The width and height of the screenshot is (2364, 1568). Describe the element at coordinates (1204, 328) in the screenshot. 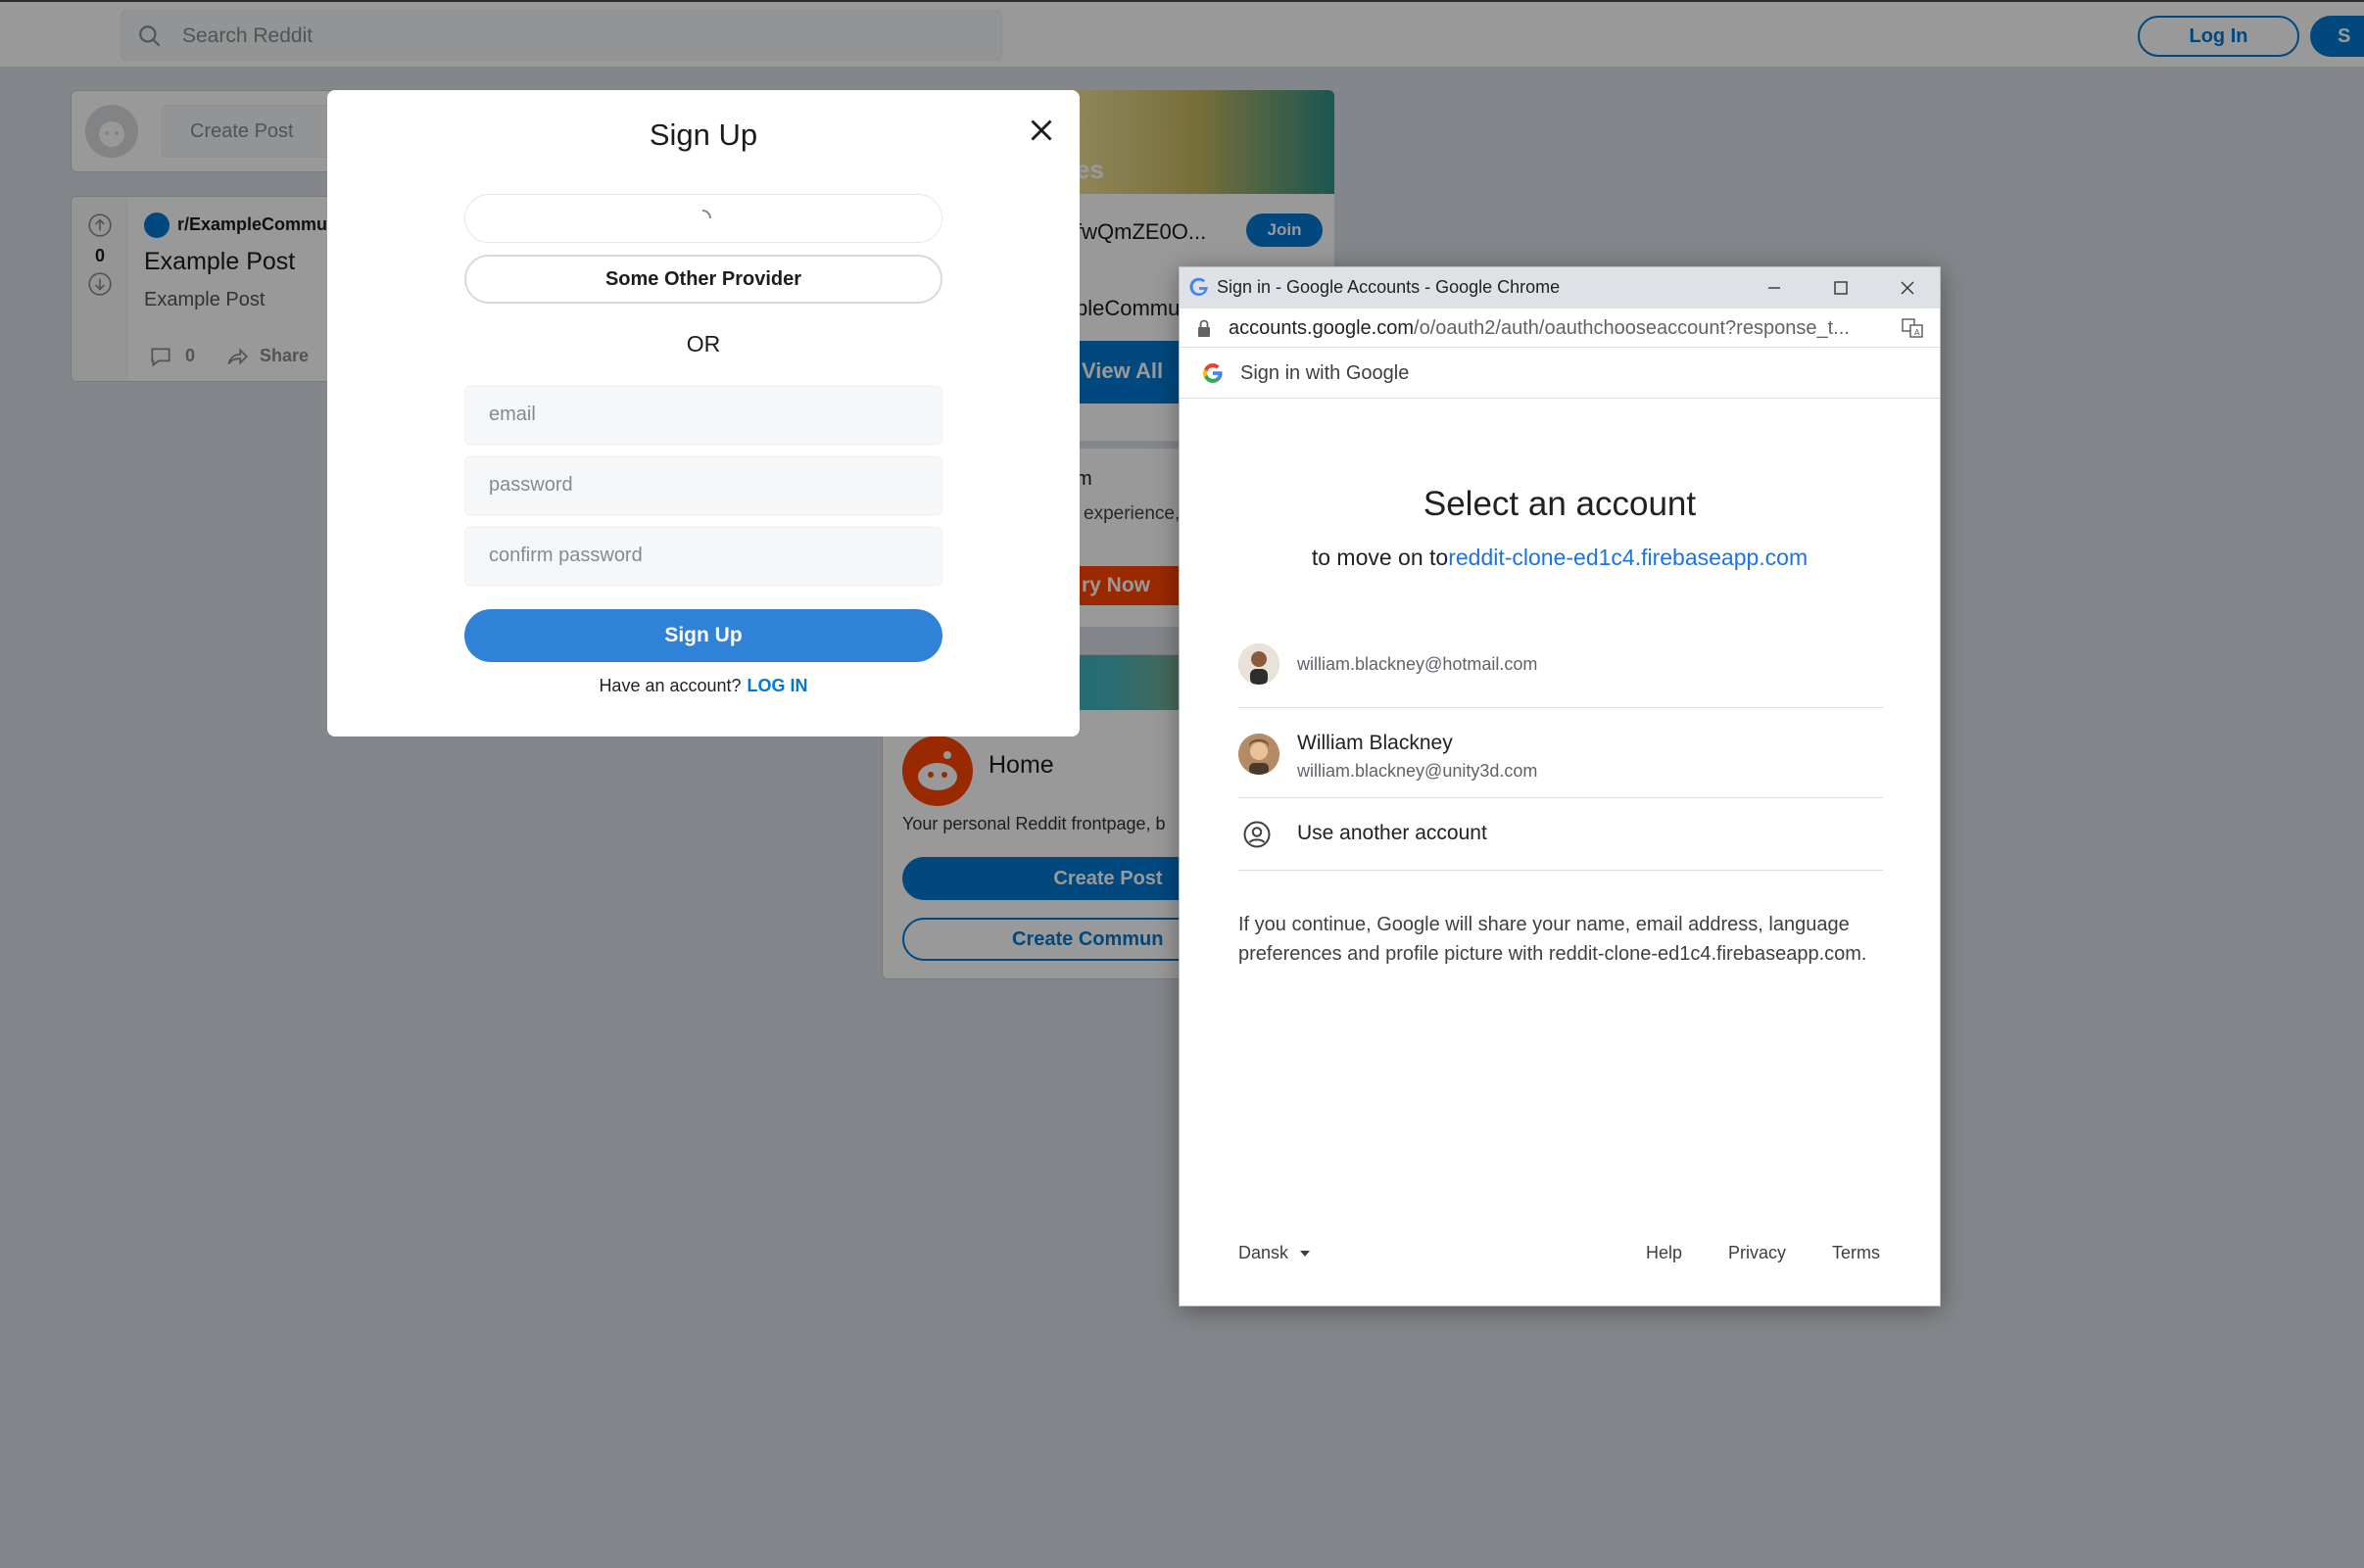

I see `lock-icon` at that location.